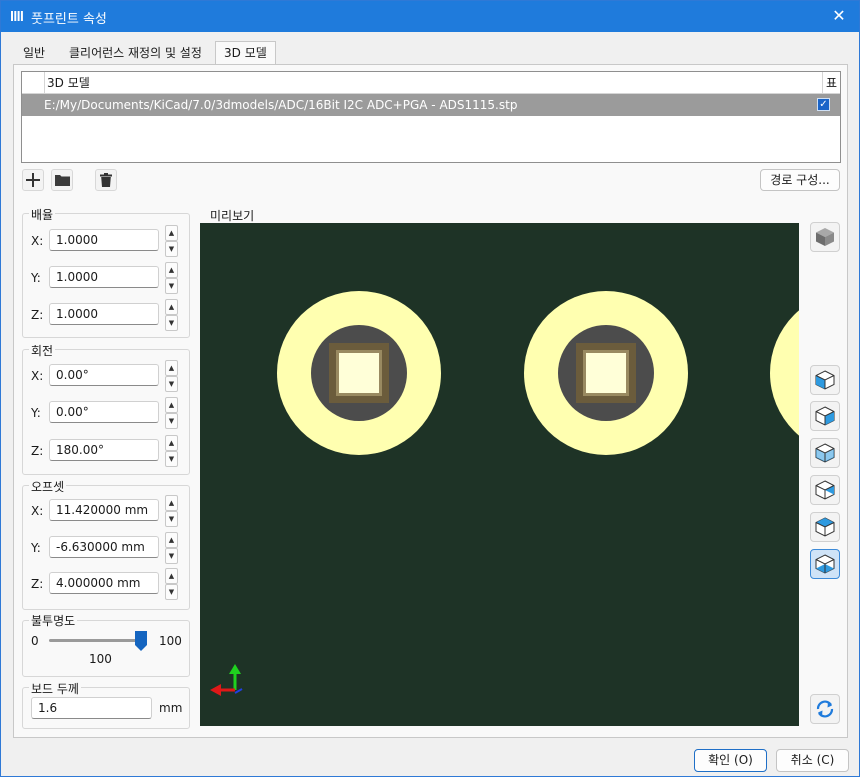  I want to click on view-right-button, so click(825, 416).